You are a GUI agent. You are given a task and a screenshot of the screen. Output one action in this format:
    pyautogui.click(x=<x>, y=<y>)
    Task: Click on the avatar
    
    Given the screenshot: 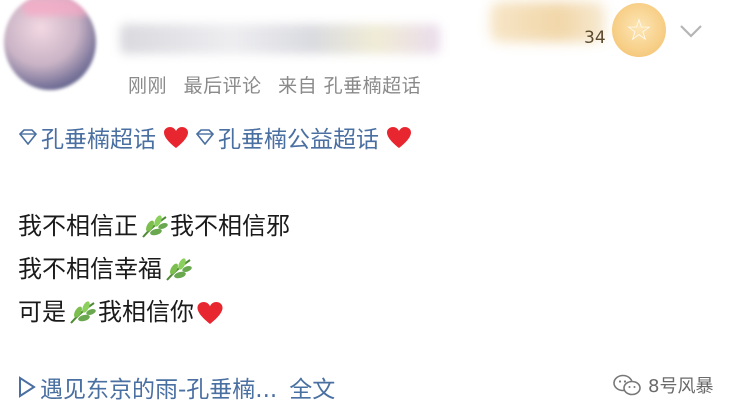 What is the action you would take?
    pyautogui.click(x=50, y=45)
    